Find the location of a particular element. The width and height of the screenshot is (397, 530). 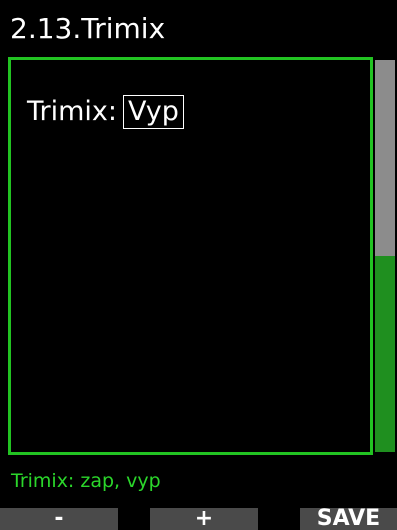

softkey-bar: - + SAVE is located at coordinates (198, 519).